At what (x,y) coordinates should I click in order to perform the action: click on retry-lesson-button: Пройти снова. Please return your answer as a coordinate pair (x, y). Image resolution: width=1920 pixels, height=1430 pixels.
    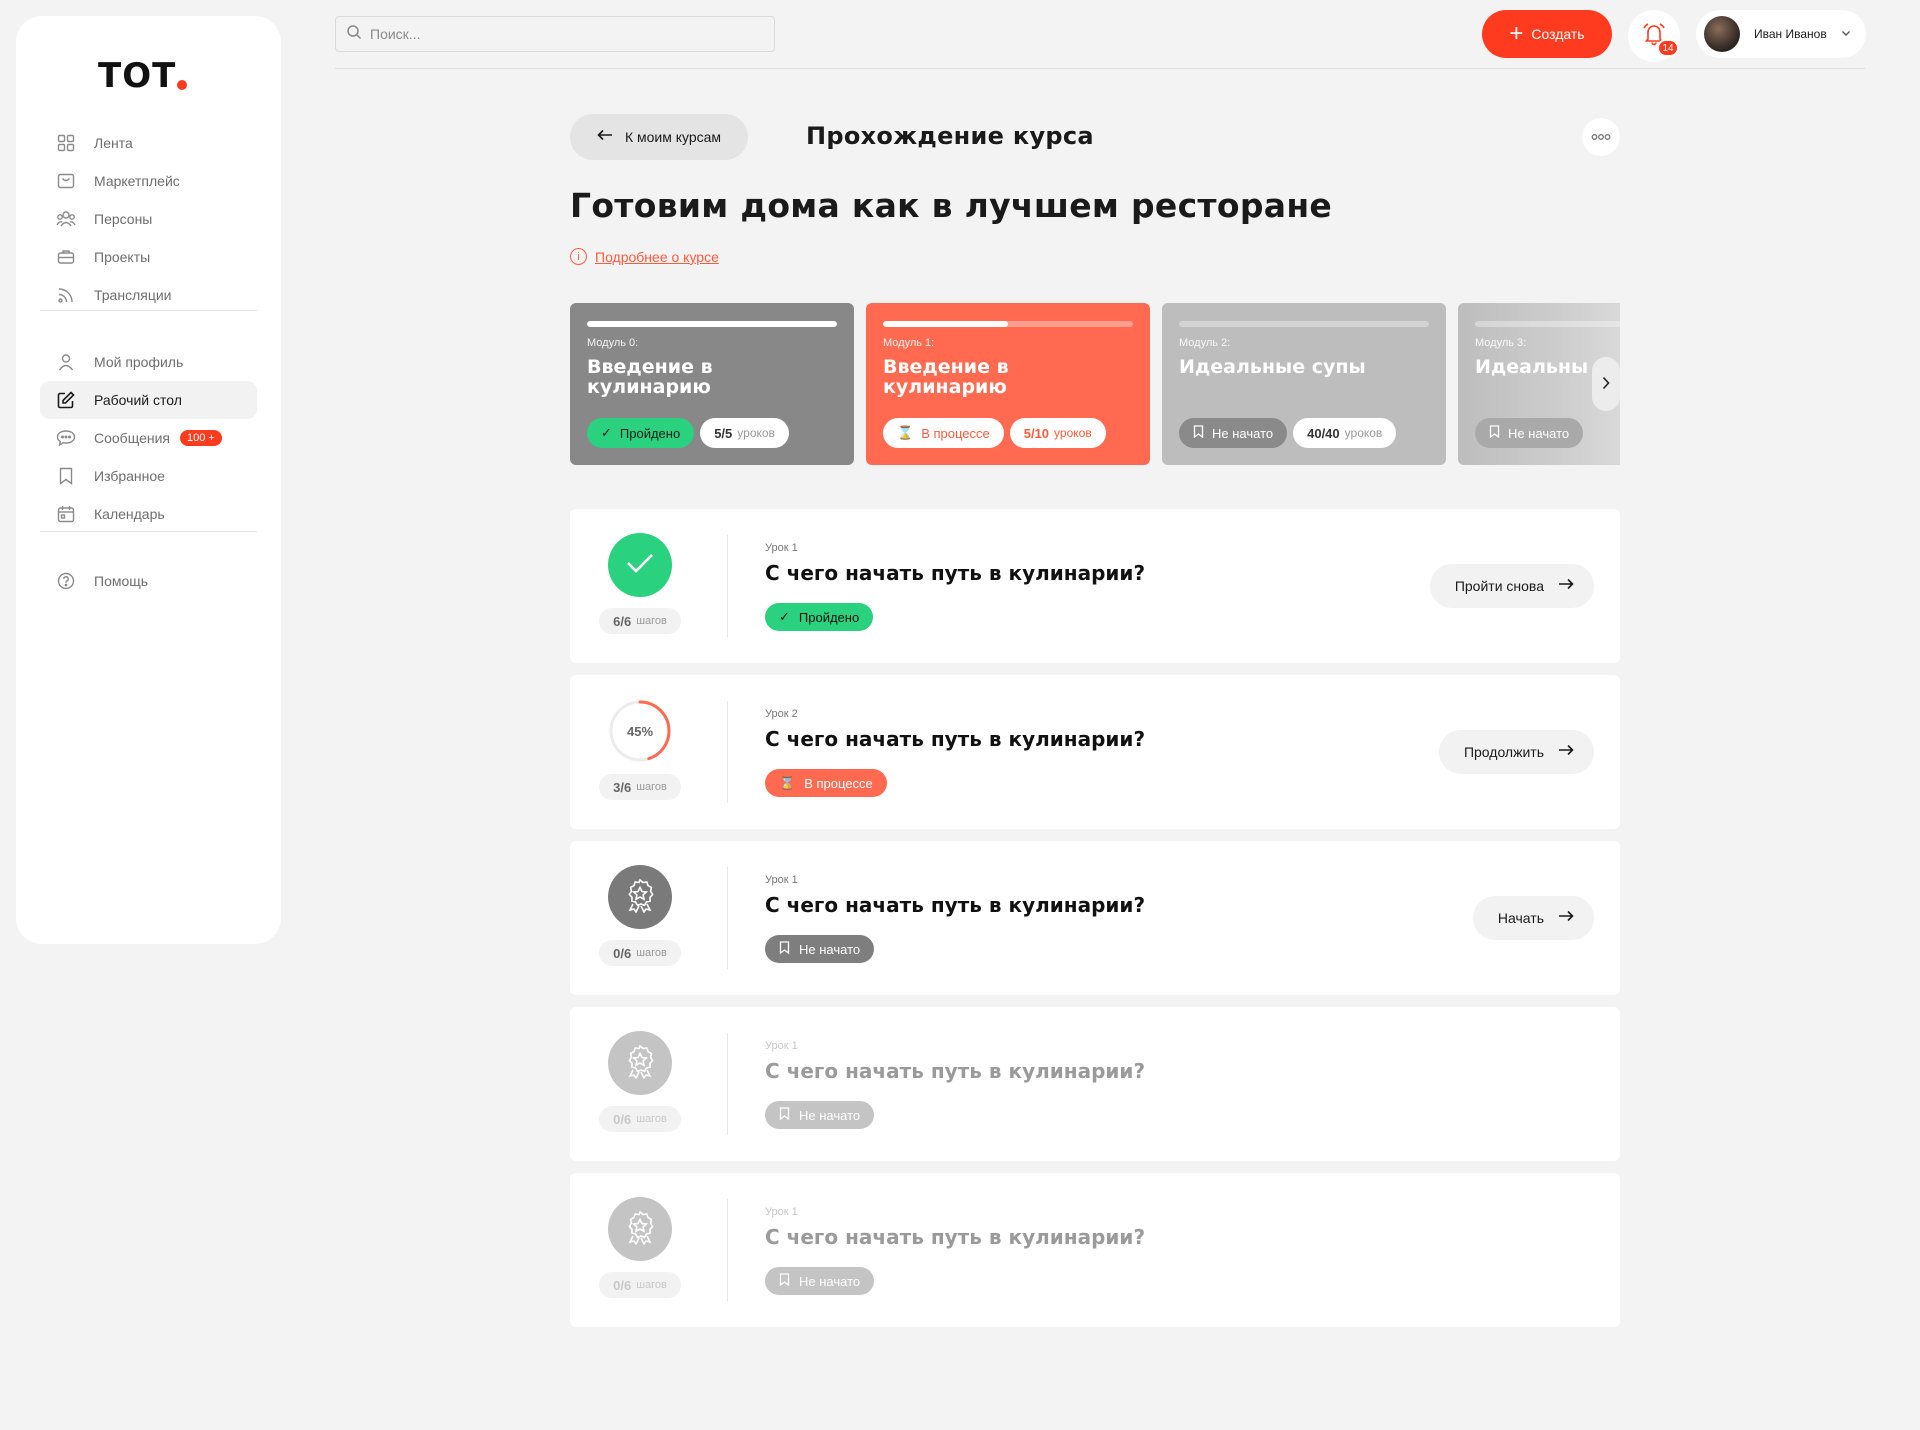
    Looking at the image, I should click on (1511, 586).